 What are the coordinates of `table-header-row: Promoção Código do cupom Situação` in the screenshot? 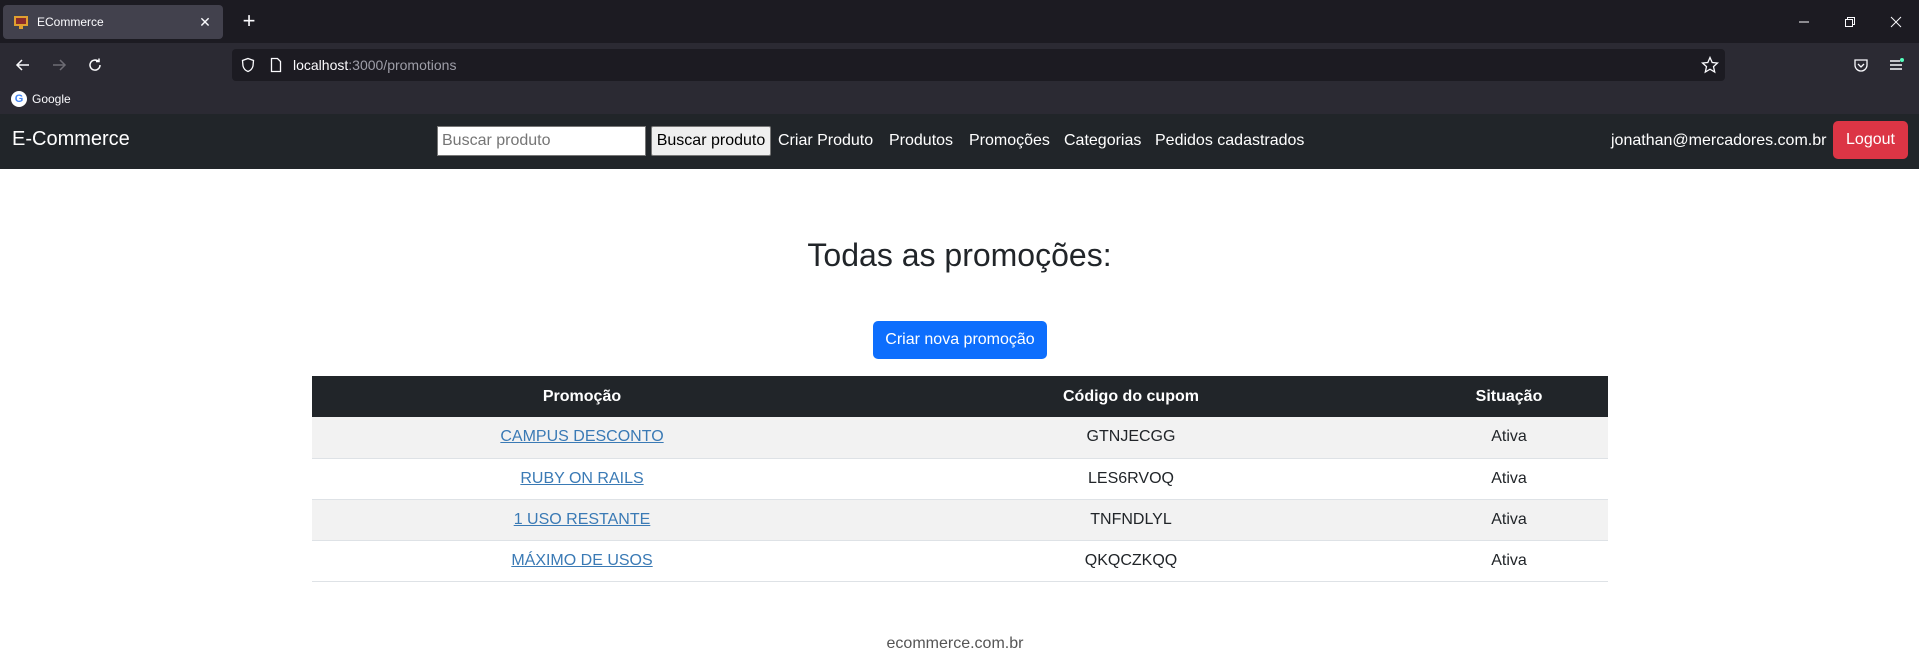 It's located at (960, 396).